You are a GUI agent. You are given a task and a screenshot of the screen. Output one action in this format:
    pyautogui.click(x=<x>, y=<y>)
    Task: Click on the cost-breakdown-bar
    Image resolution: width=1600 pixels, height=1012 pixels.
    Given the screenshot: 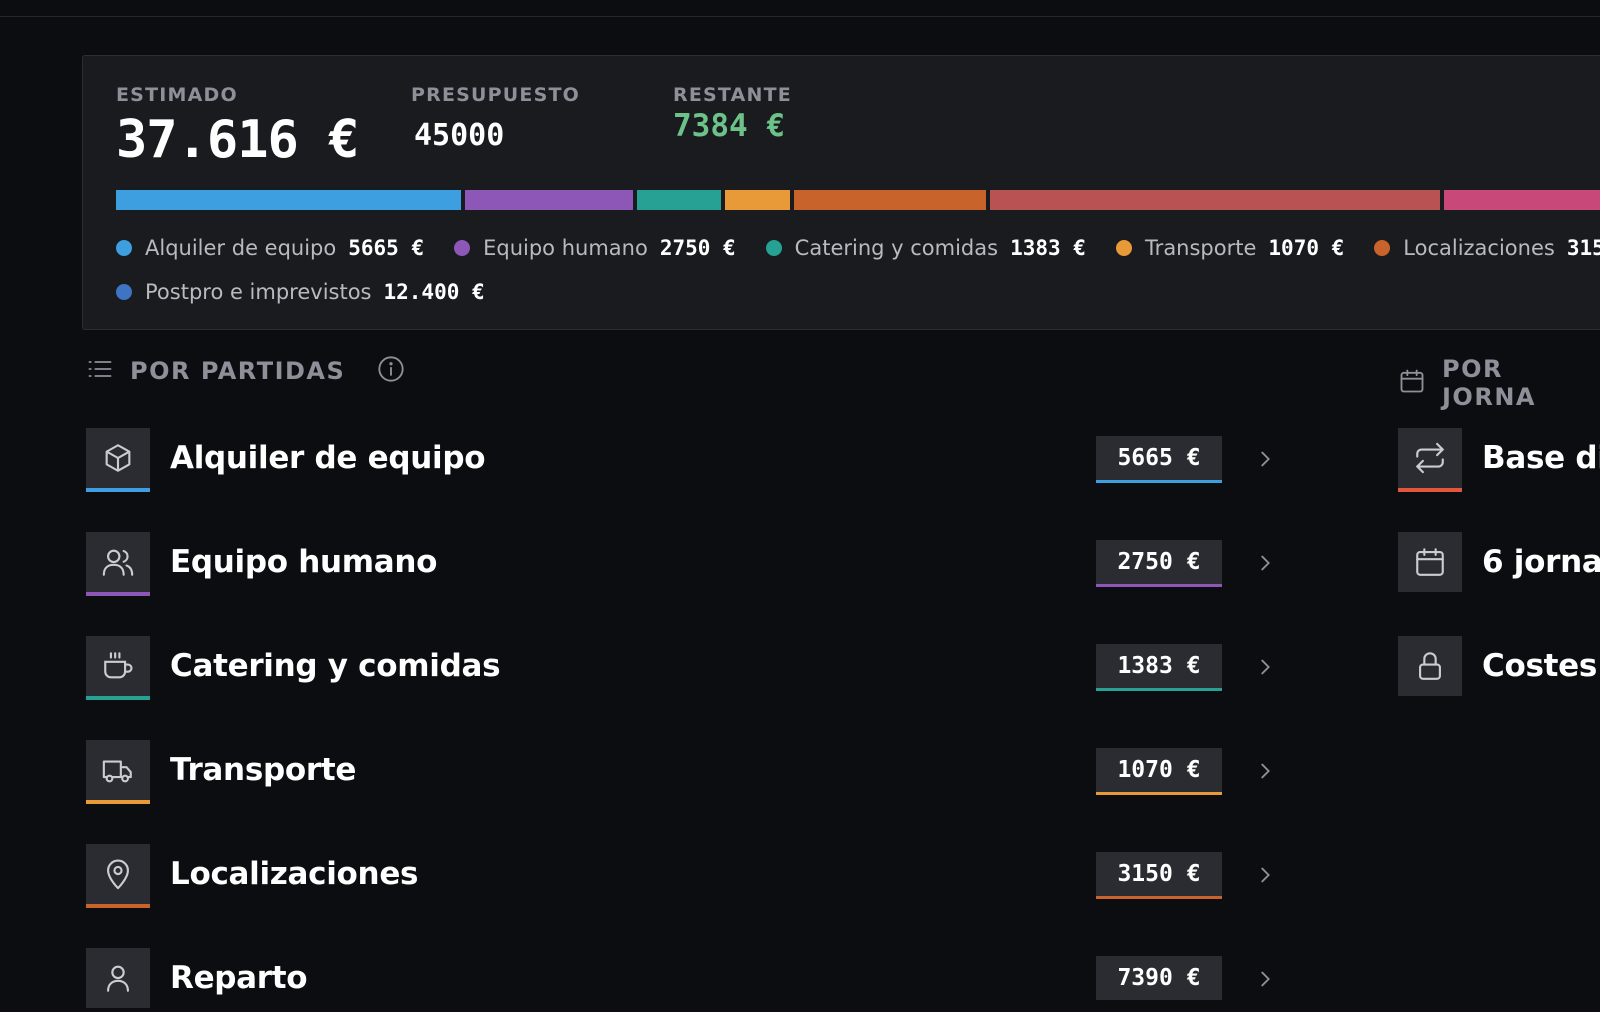 What is the action you would take?
    pyautogui.click(x=858, y=200)
    